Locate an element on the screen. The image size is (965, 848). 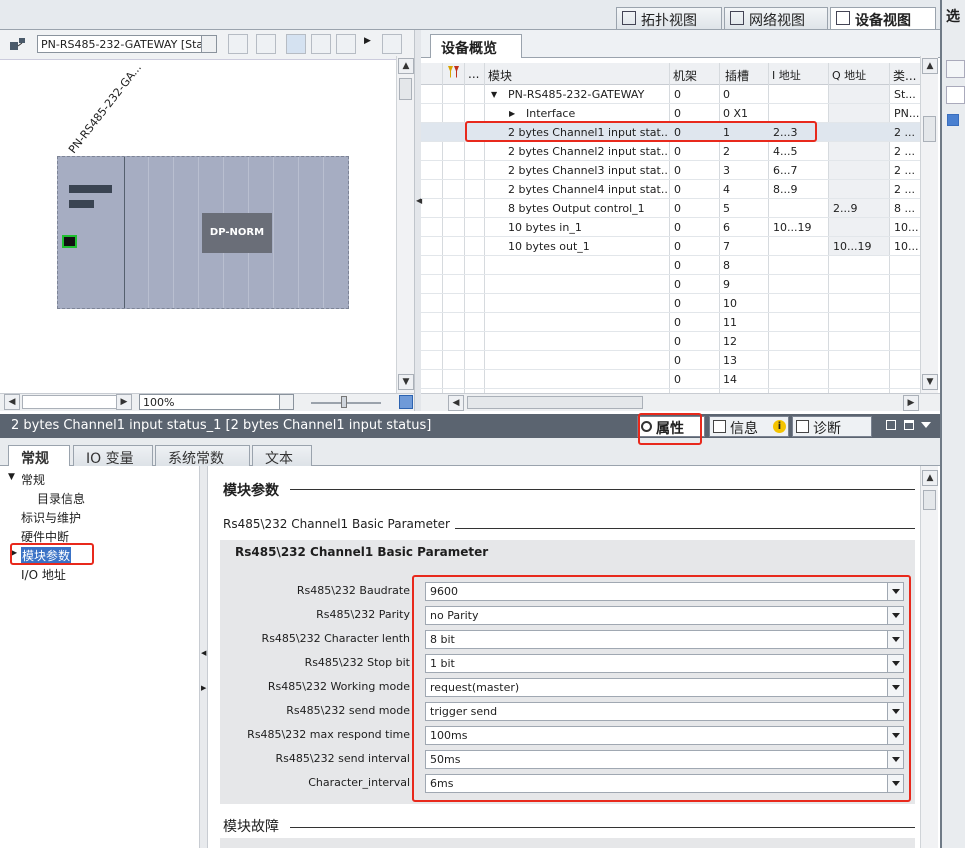
table-row: 0 12 is located at coordinates (679, 341).